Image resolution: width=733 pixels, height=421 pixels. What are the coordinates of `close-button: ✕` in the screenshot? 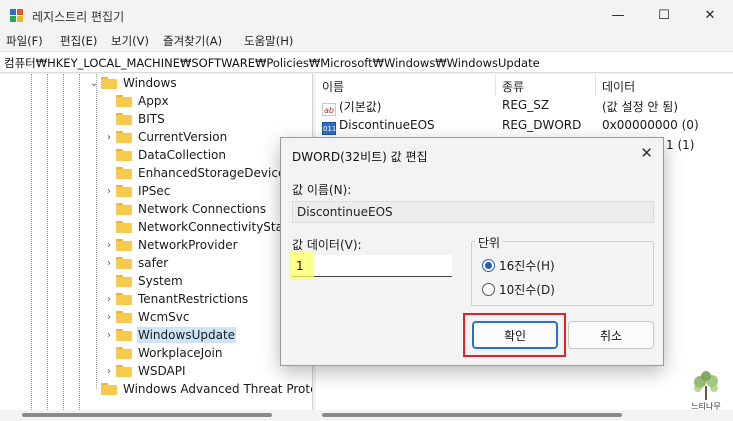 It's located at (710, 15).